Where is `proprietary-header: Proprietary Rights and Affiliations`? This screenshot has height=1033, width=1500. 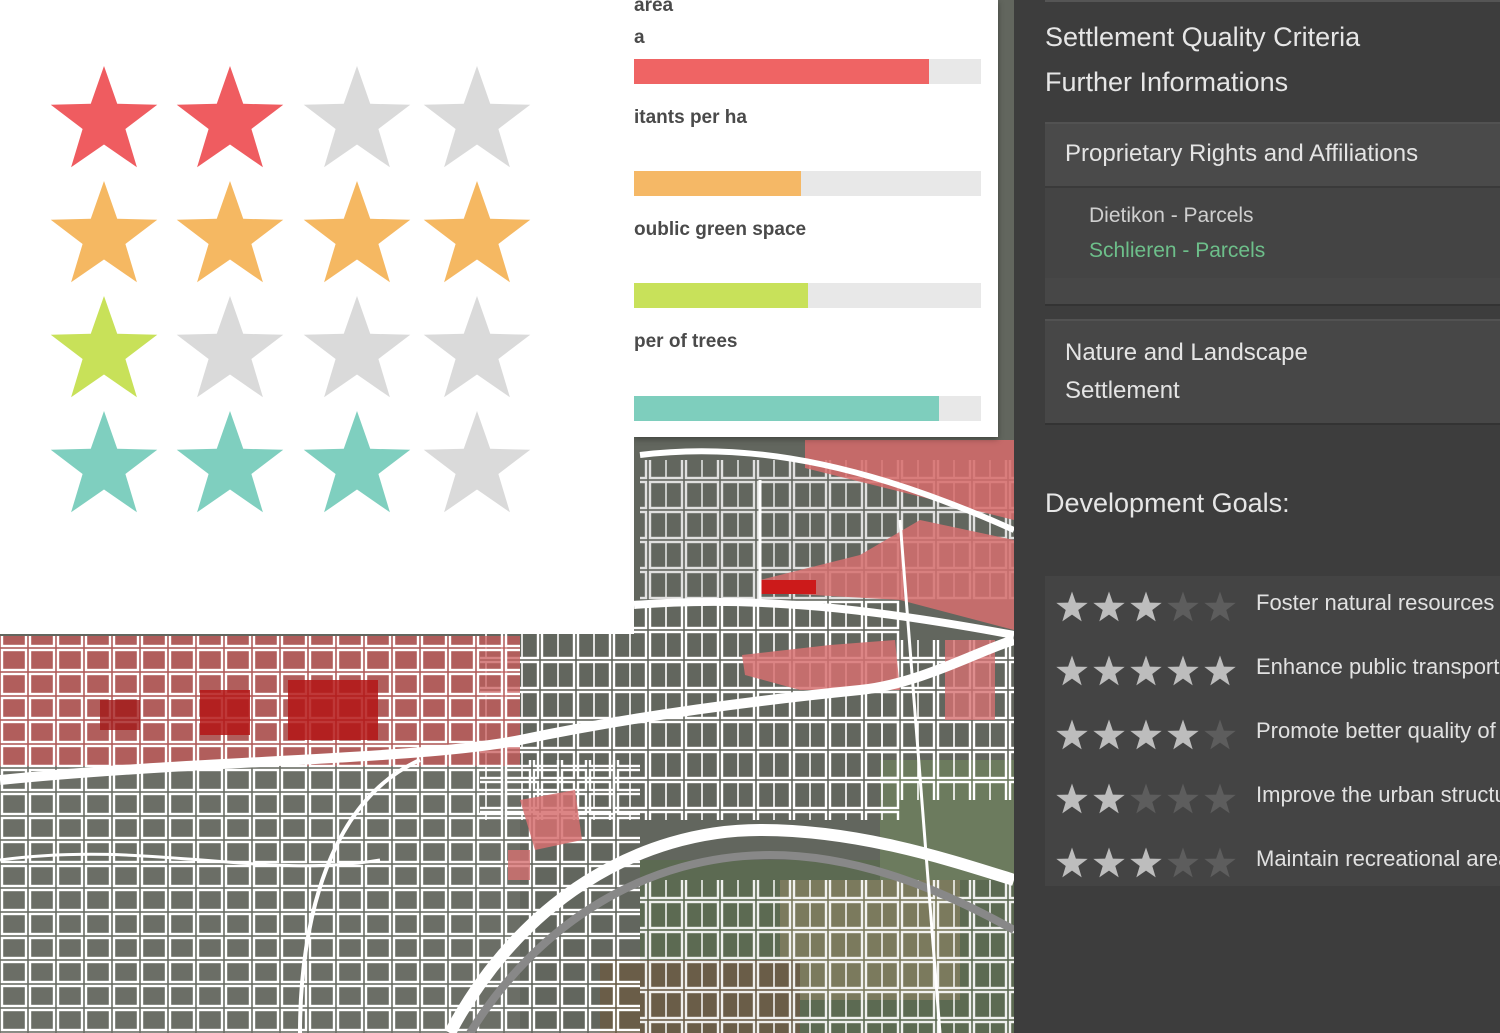
proprietary-header: Proprietary Rights and Affiliations is located at coordinates (1272, 156).